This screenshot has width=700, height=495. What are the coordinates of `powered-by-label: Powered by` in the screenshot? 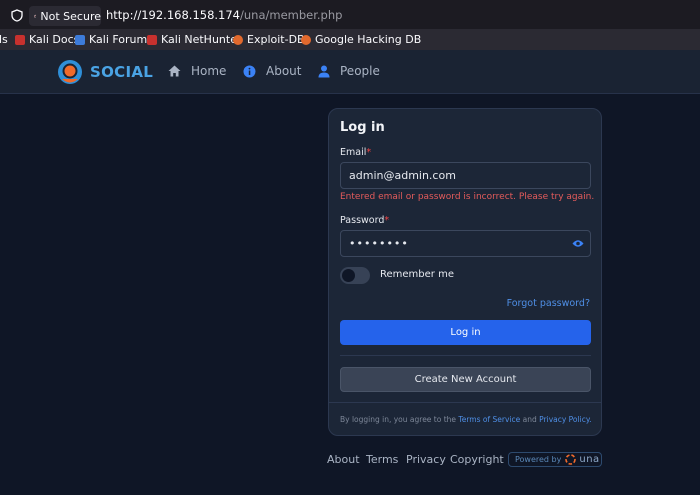 It's located at (538, 459).